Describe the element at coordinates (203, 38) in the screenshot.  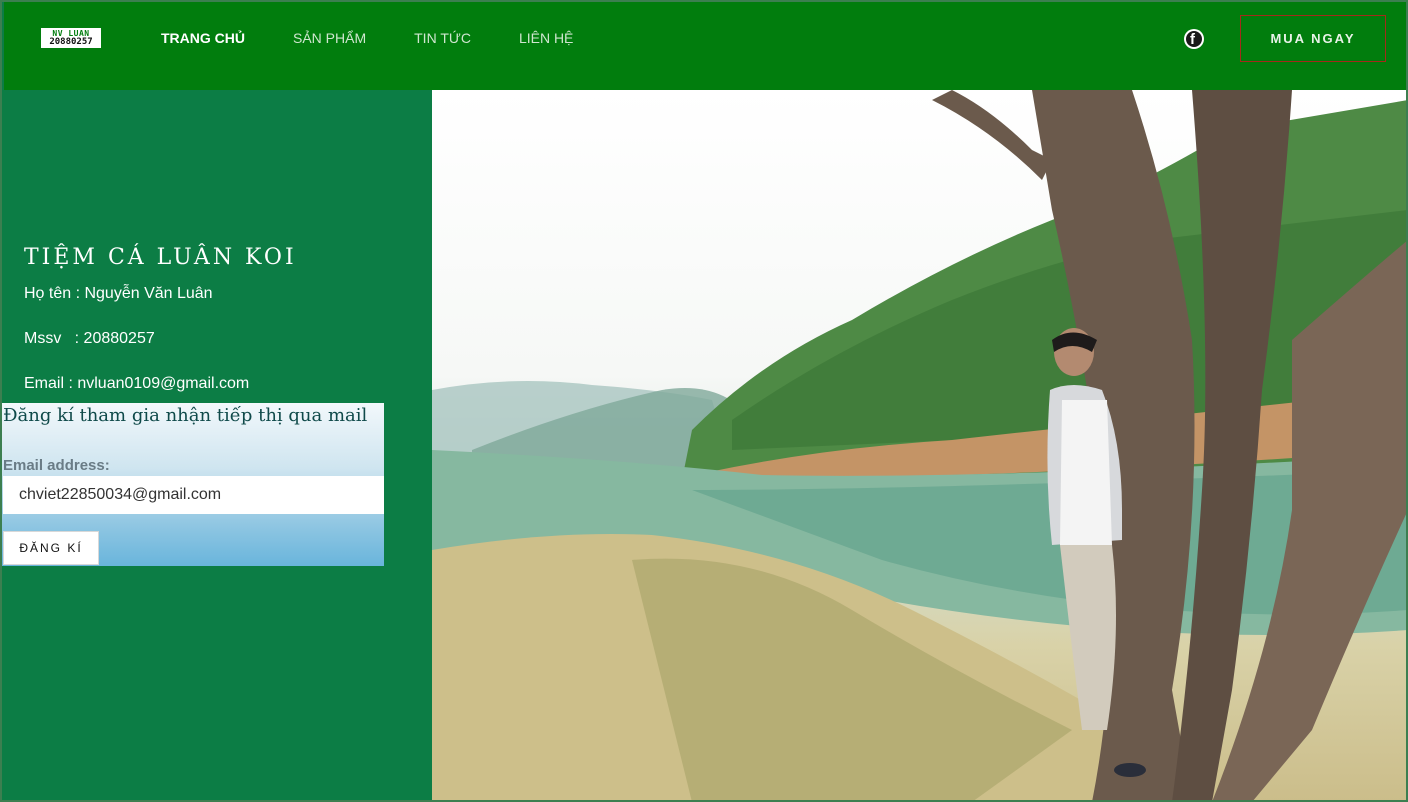
I see `nav-item-home: TRANG CHỦ` at that location.